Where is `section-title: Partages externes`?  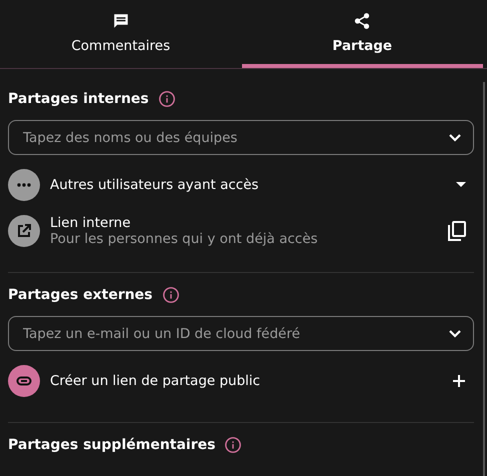
section-title: Partages externes is located at coordinates (80, 295).